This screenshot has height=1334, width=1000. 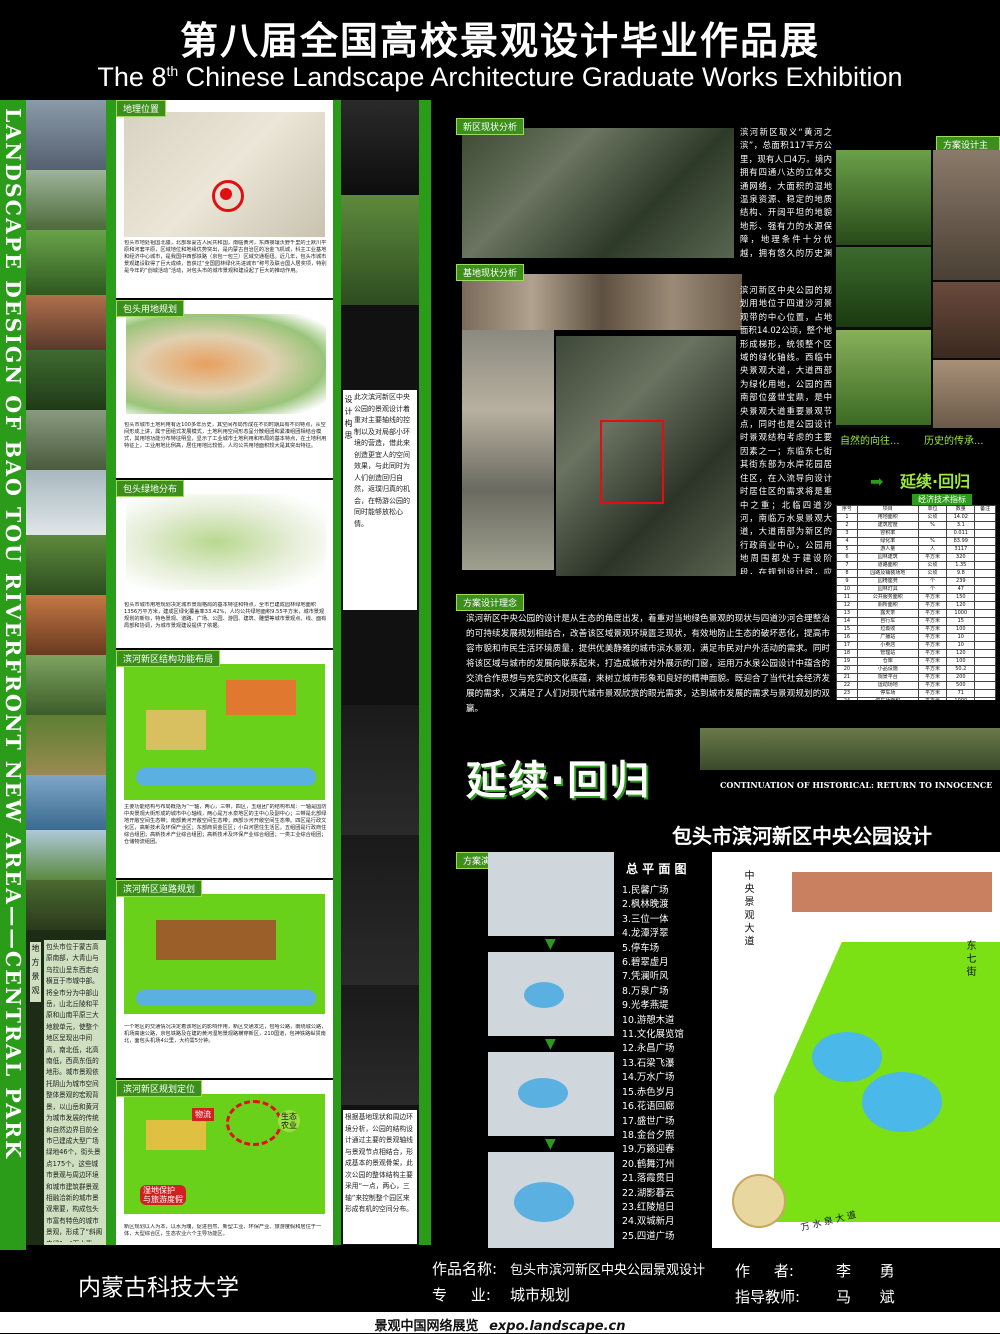 What do you see at coordinates (961, 549) in the screenshot?
I see `eco-table-cell: 3117` at bounding box center [961, 549].